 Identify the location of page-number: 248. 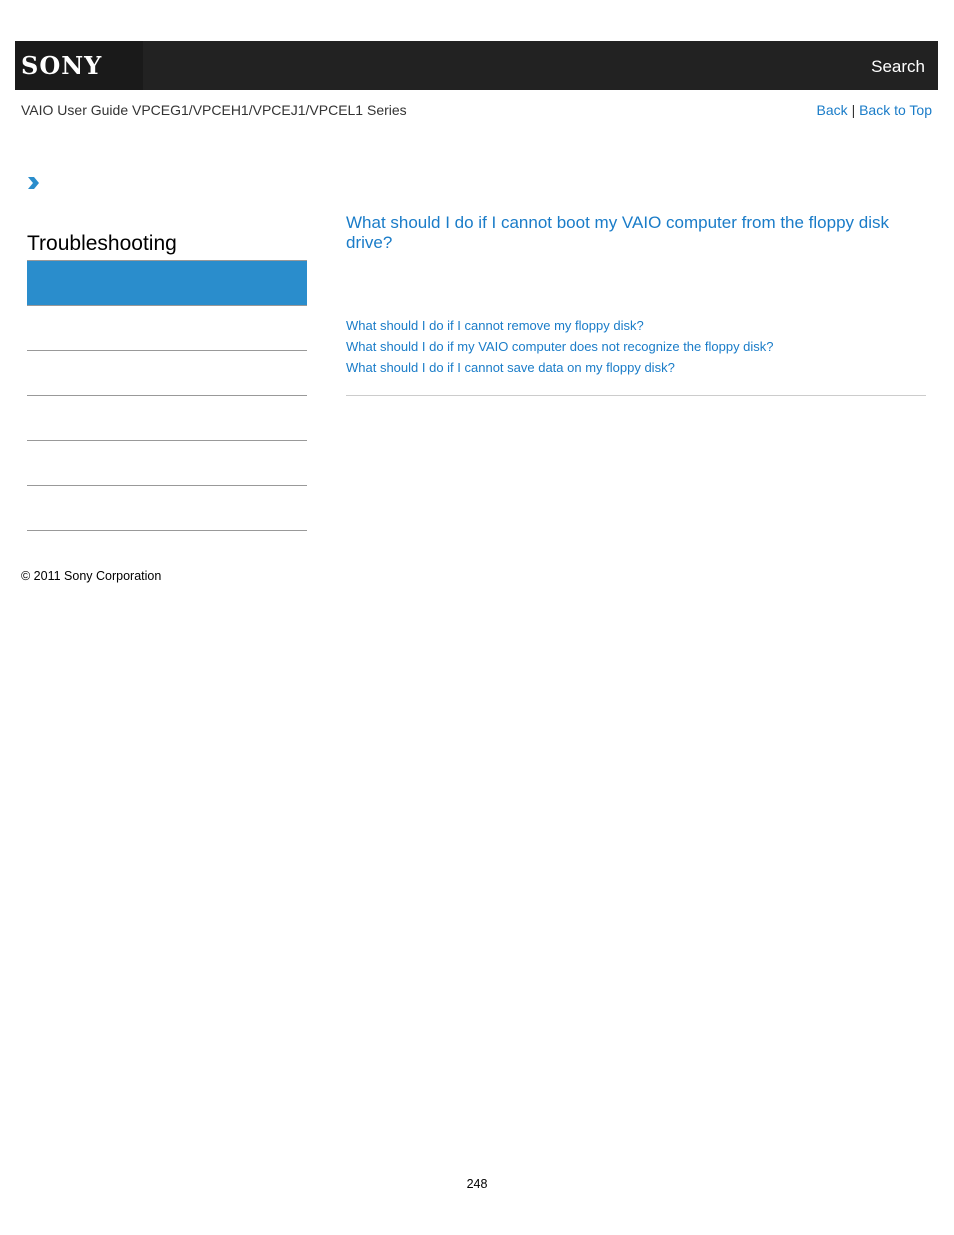
(477, 1184).